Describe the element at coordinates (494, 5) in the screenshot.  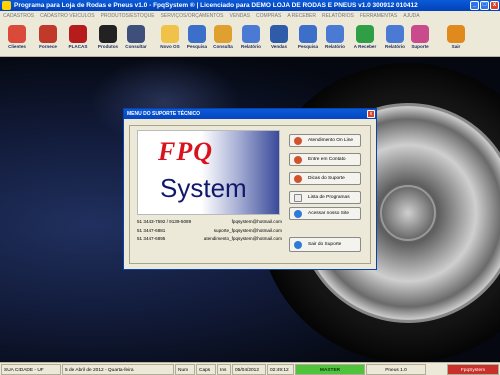
I see `close-button: x` at that location.